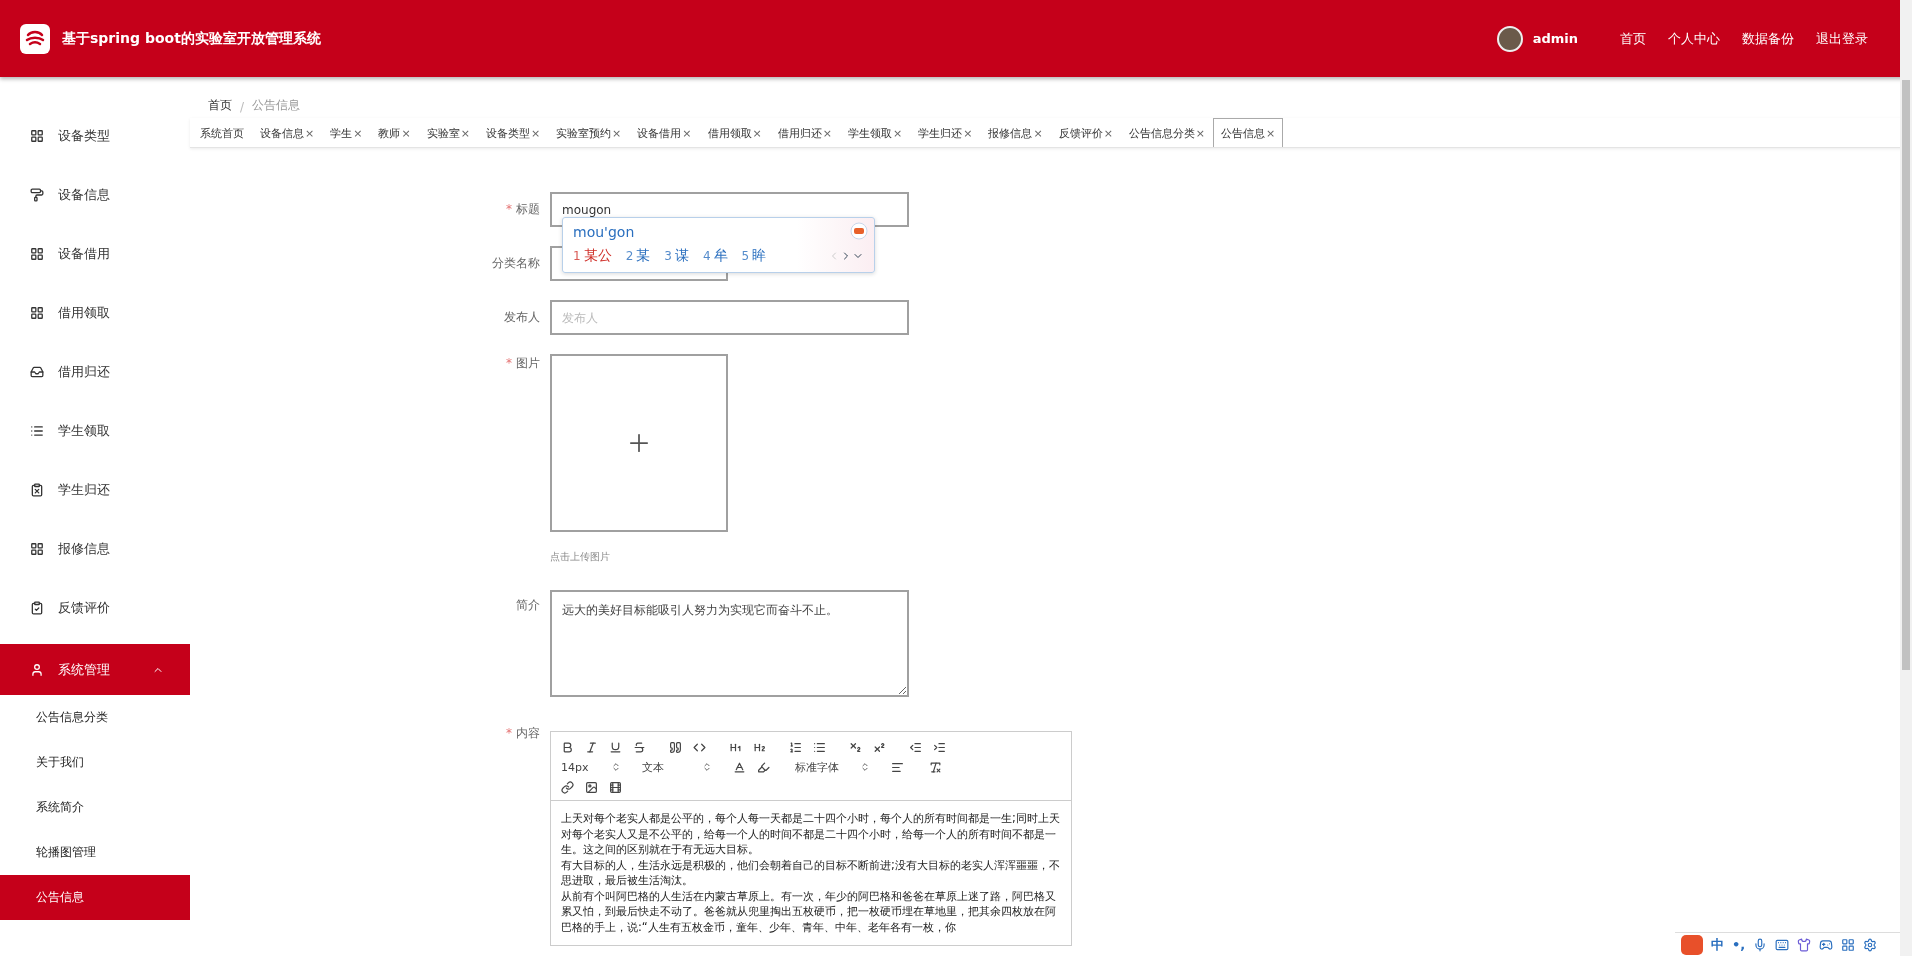 This screenshot has width=1912, height=956. I want to click on sidebar-group: 系统管理, so click(95, 669).